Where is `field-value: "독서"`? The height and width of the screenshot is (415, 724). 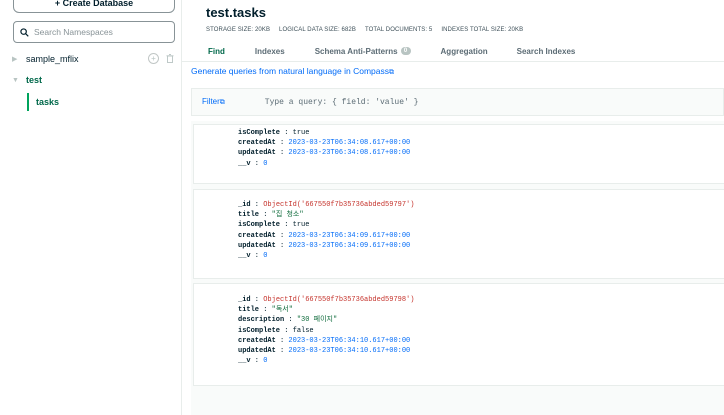 field-value: "독서" is located at coordinates (282, 310).